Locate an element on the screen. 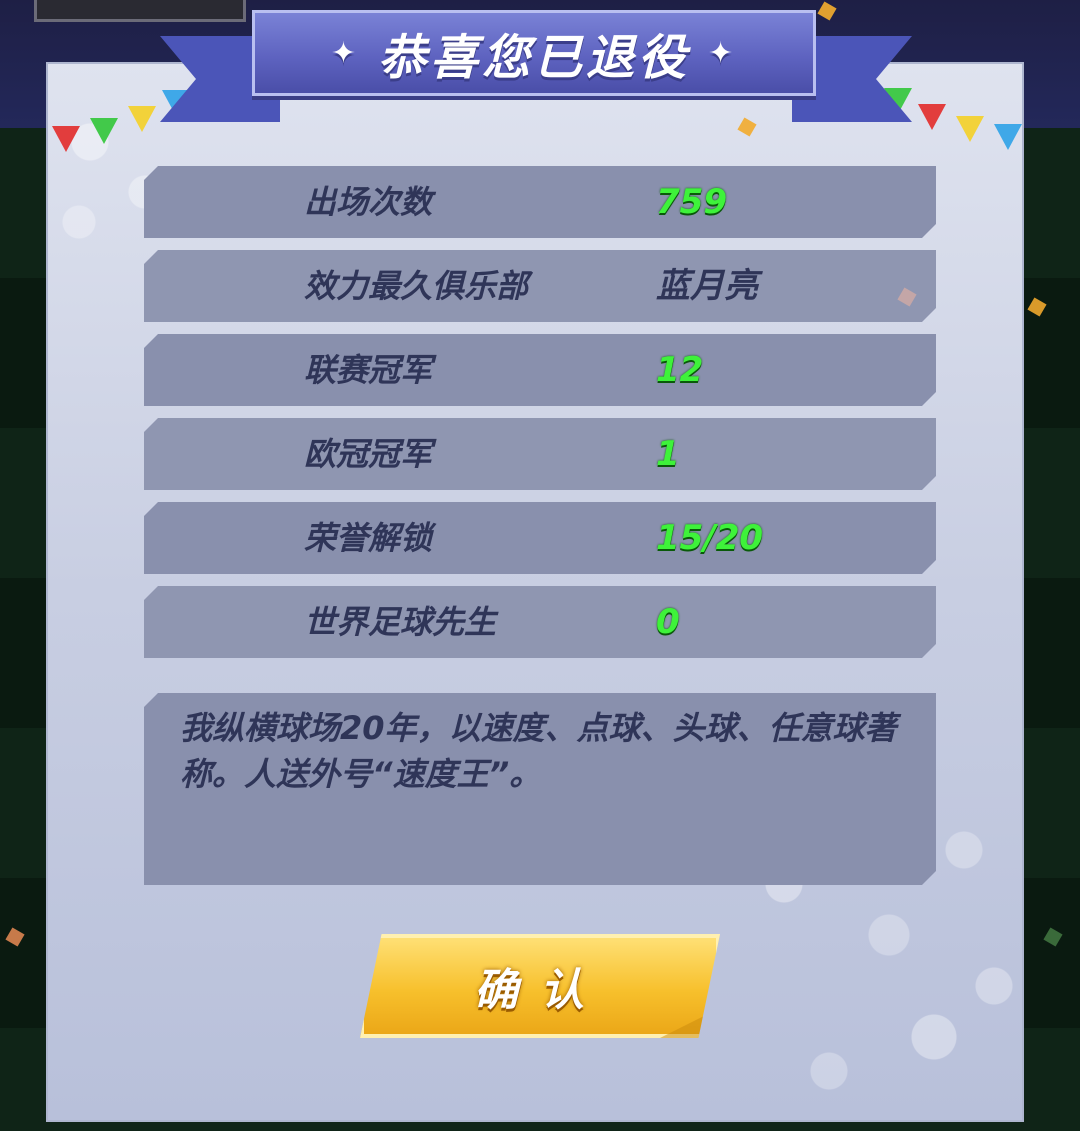  stat-label: 世界足球先生 is located at coordinates (400, 622).